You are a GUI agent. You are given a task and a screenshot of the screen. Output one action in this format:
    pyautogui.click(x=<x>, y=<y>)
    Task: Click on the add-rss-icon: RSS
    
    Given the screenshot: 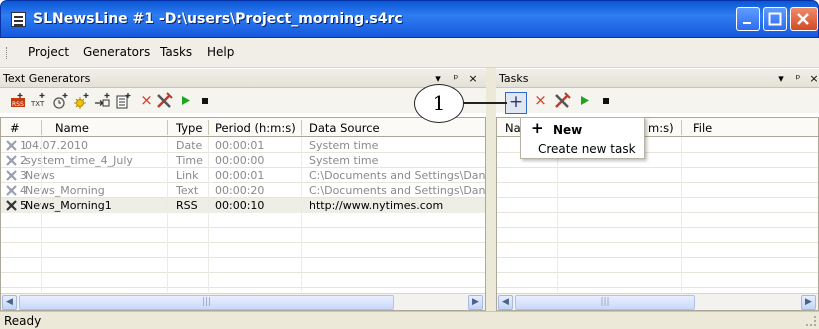 What is the action you would take?
    pyautogui.click(x=18, y=100)
    